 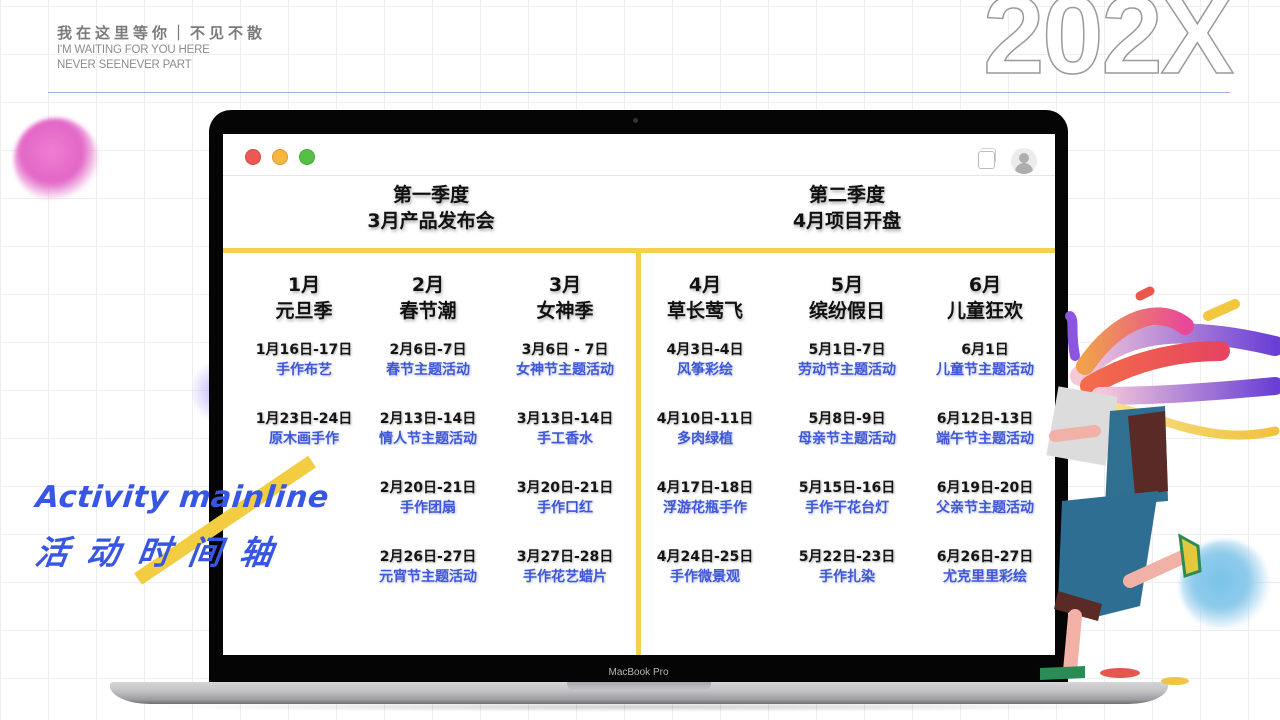 I want to click on event-date: 5月15日-16日, so click(x=847, y=488).